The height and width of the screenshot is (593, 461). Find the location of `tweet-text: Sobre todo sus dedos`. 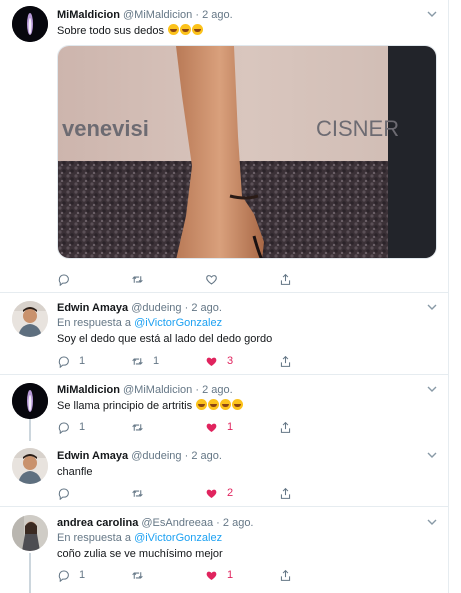

tweet-text: Sobre todo sus dedos is located at coordinates (247, 31).